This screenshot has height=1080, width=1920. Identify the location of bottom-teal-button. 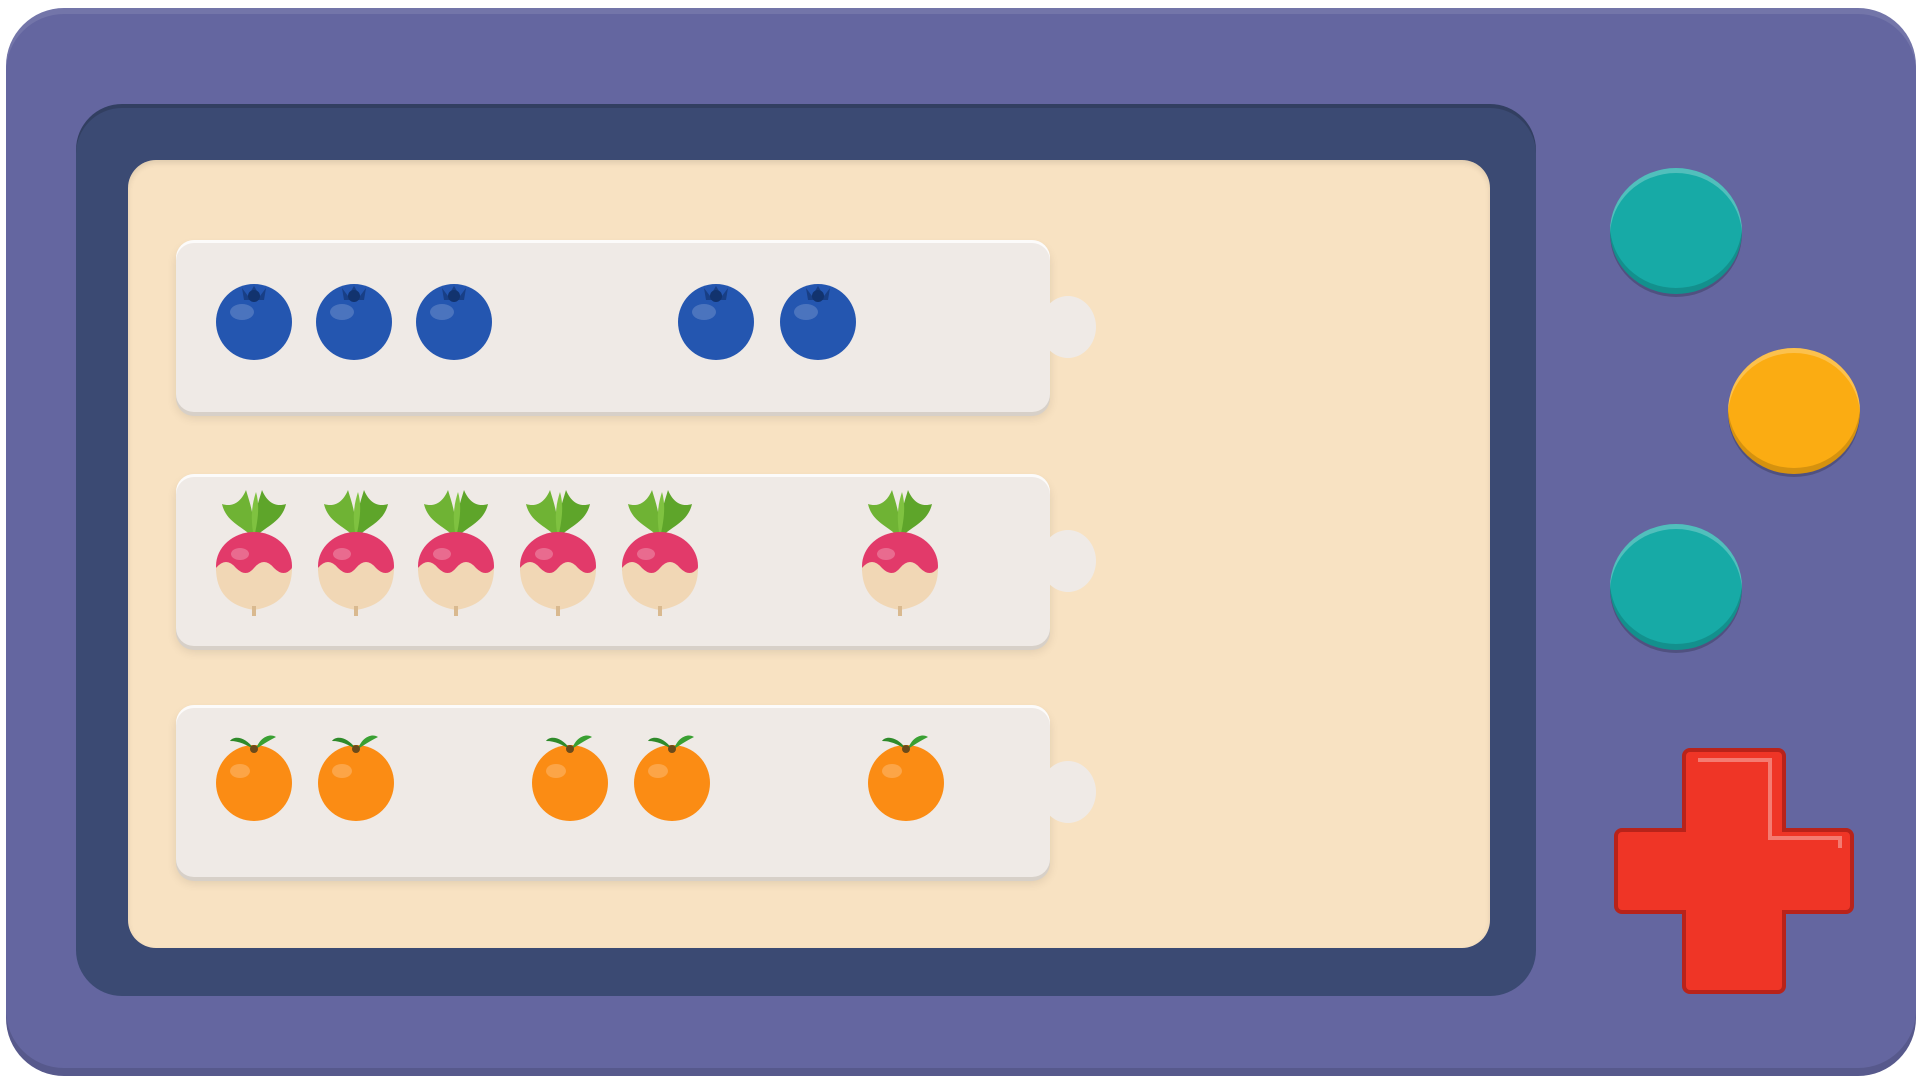
(1676, 587).